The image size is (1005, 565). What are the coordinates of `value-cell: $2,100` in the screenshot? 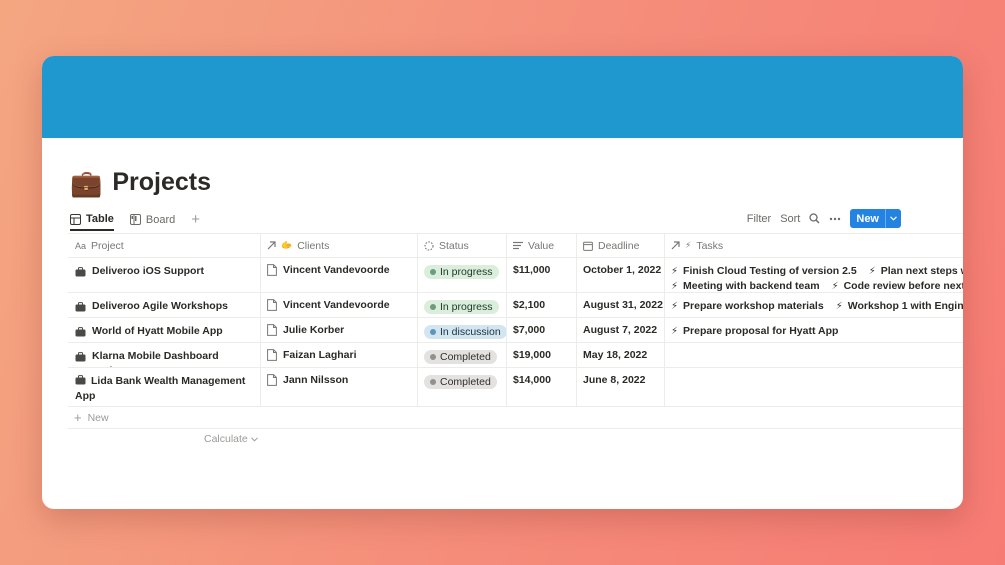 It's located at (542, 305).